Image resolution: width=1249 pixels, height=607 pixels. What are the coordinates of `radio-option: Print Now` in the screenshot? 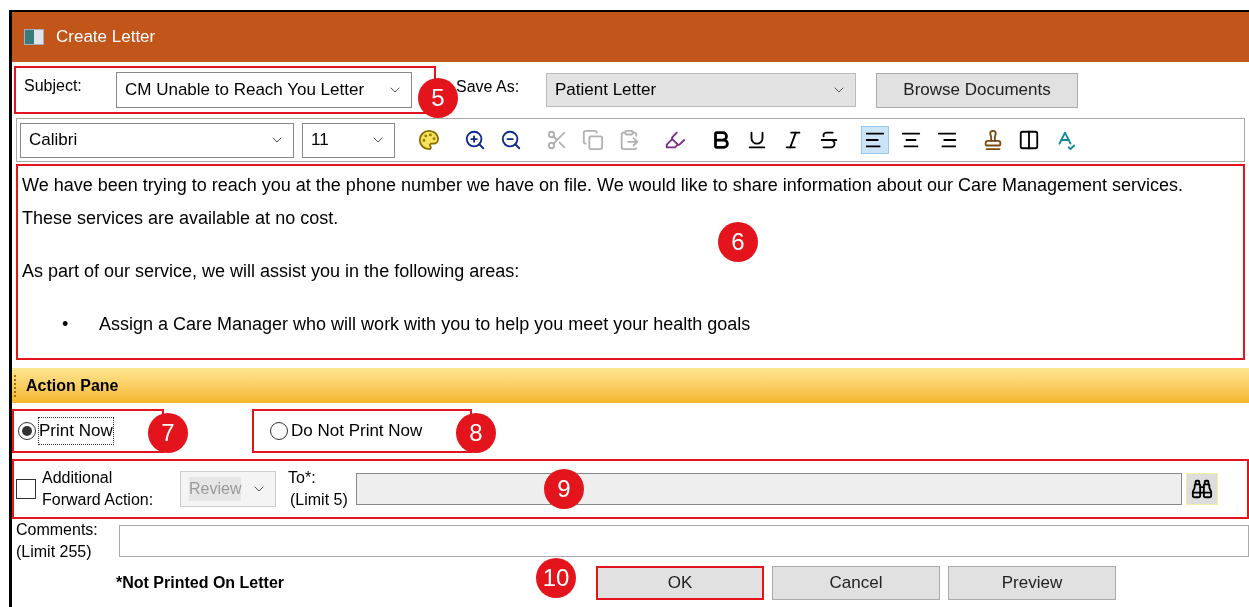 It's located at (65, 431).